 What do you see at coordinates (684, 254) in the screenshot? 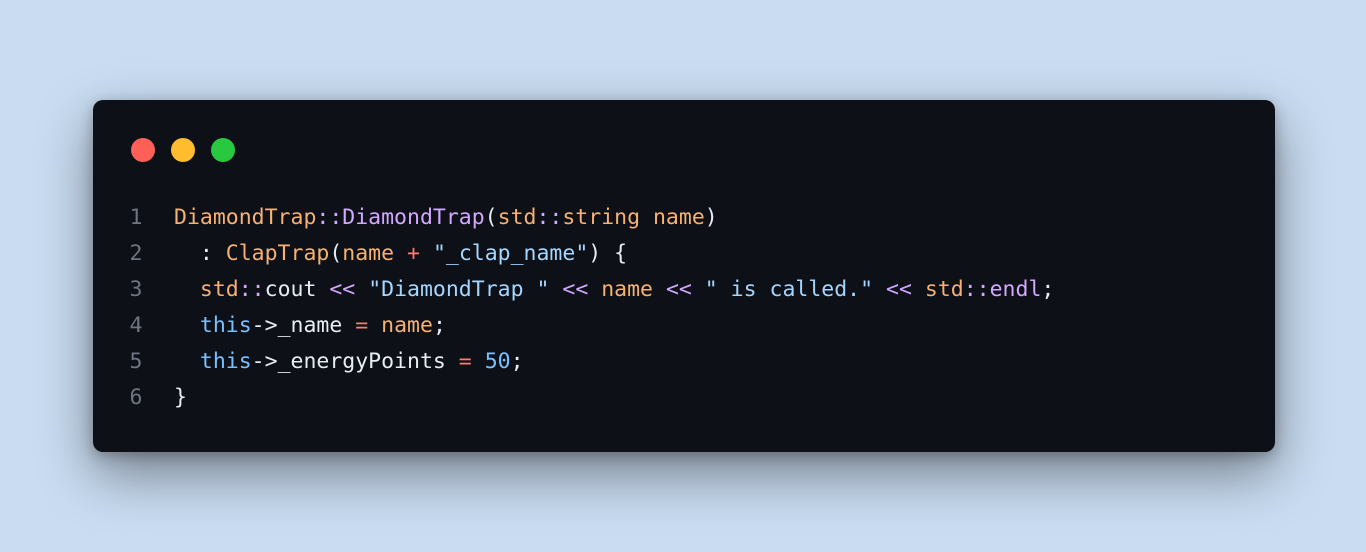
I see `code-line: 2 : ClapTrap(name + "_clap_name") {` at bounding box center [684, 254].